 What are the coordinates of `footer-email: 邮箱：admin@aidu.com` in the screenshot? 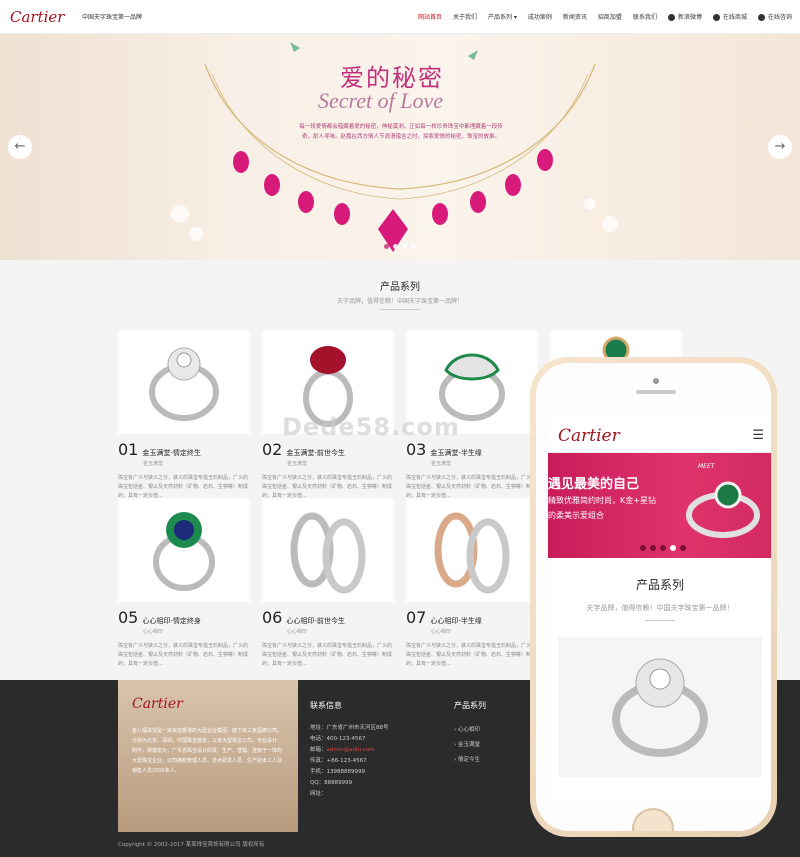 It's located at (349, 750).